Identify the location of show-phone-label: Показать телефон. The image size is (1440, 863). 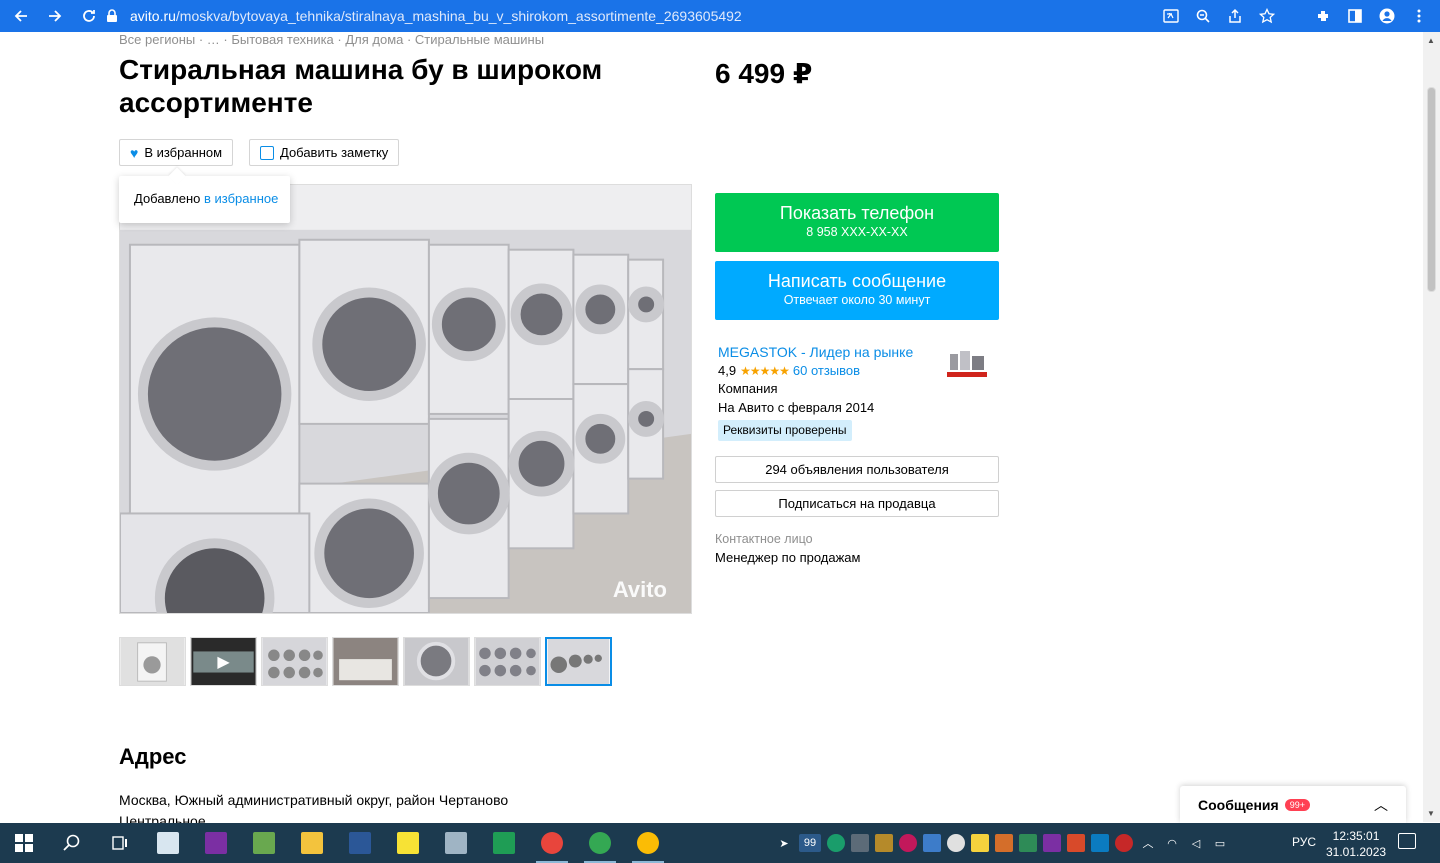
(857, 213).